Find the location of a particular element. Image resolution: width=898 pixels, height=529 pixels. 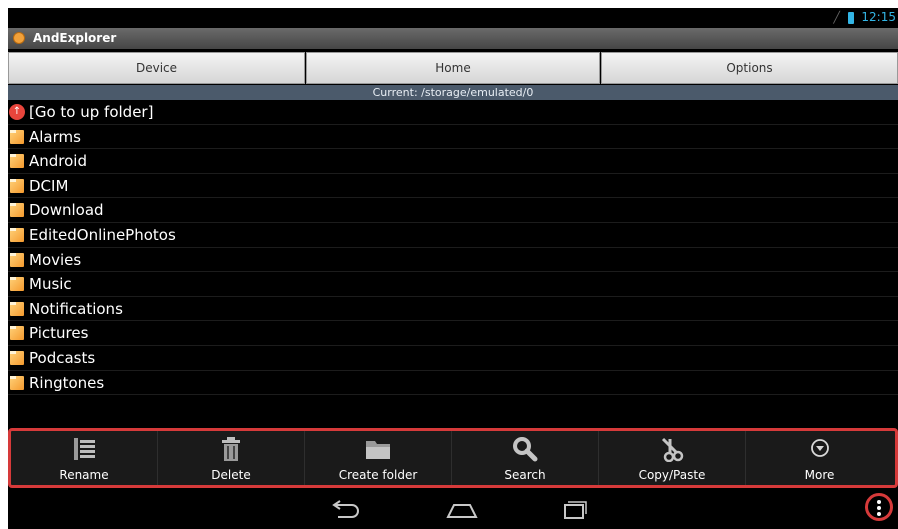

top-button-bar: Device Home Options is located at coordinates (453, 68).